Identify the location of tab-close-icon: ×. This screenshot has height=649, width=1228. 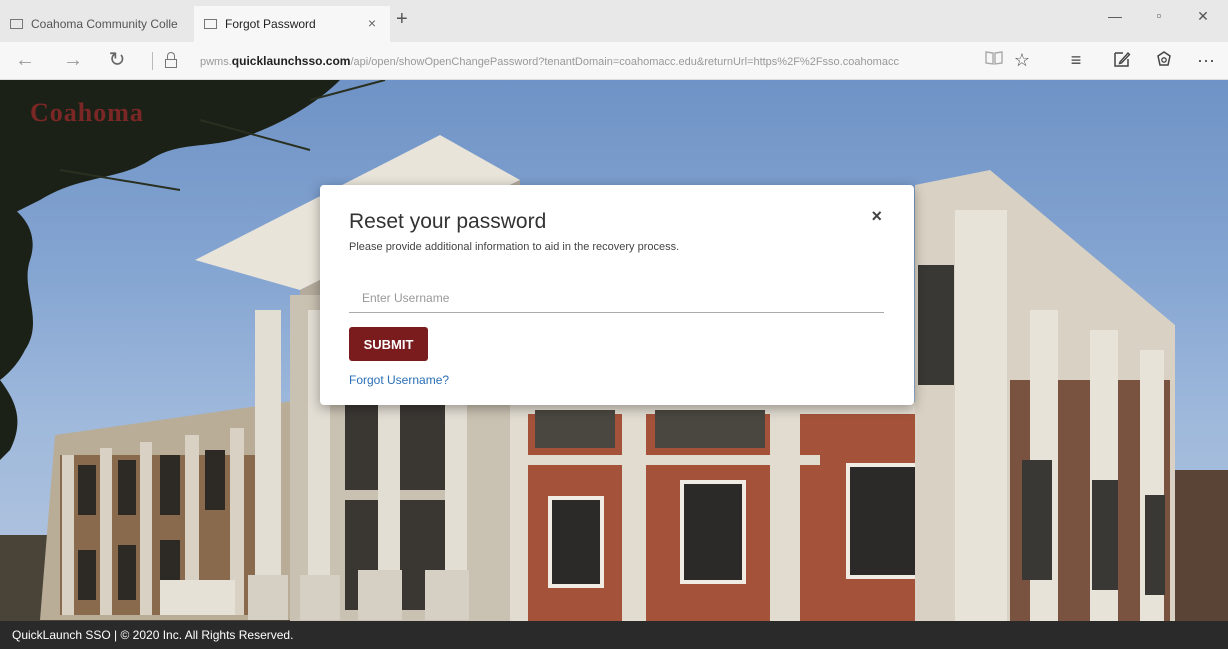
(372, 23).